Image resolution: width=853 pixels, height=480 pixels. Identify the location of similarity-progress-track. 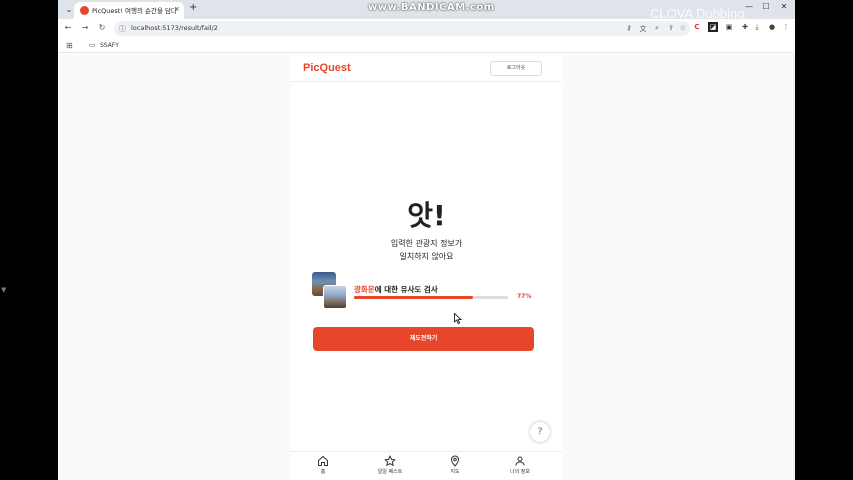
(431, 297).